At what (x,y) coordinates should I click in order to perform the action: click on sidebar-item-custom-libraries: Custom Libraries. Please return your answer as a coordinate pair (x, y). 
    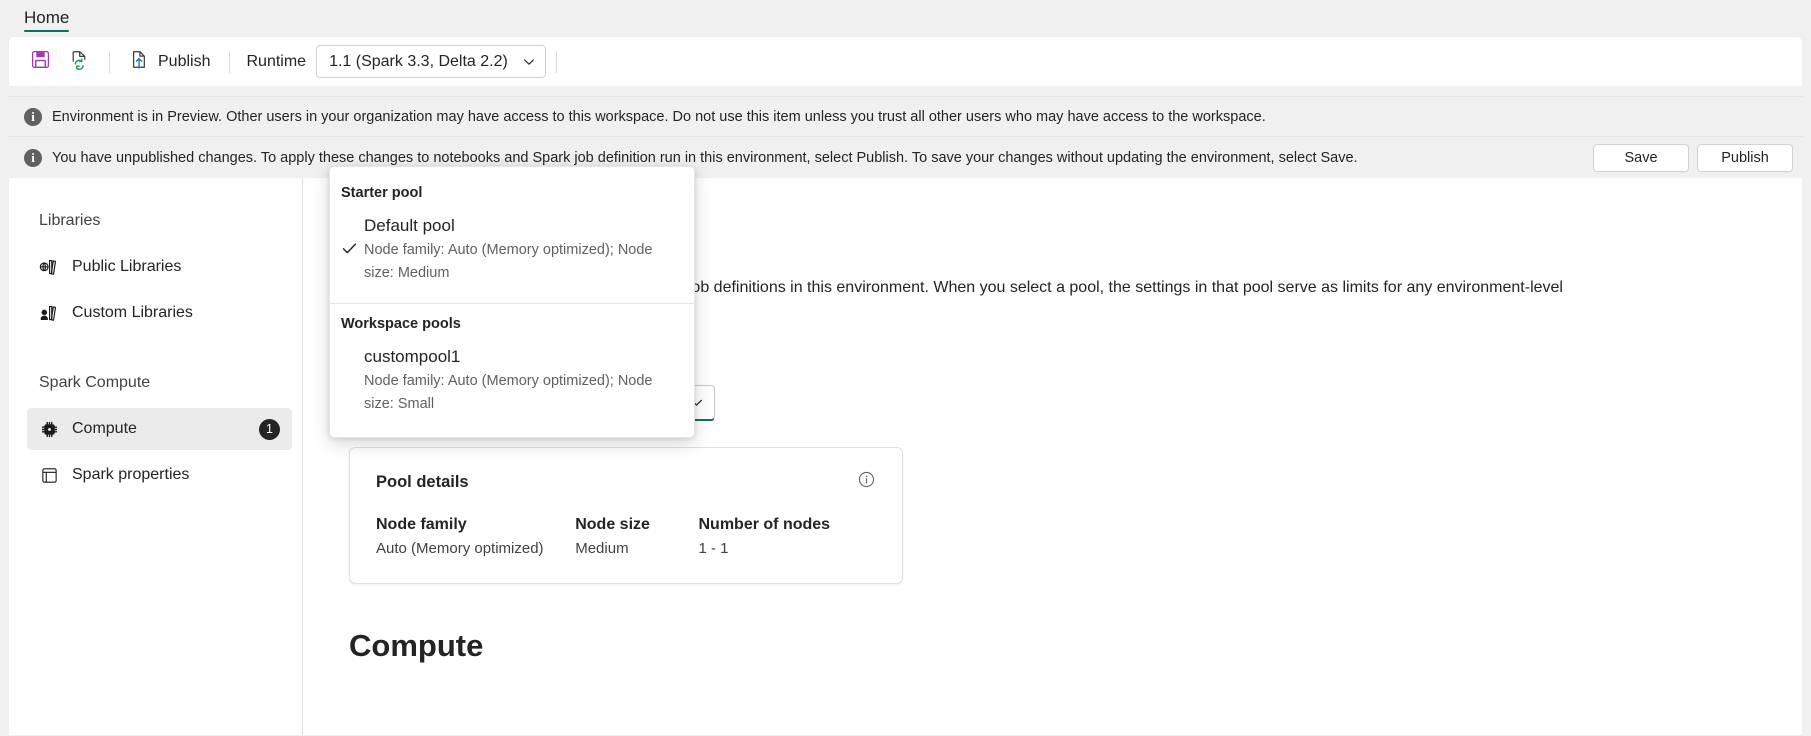
    Looking at the image, I should click on (159, 313).